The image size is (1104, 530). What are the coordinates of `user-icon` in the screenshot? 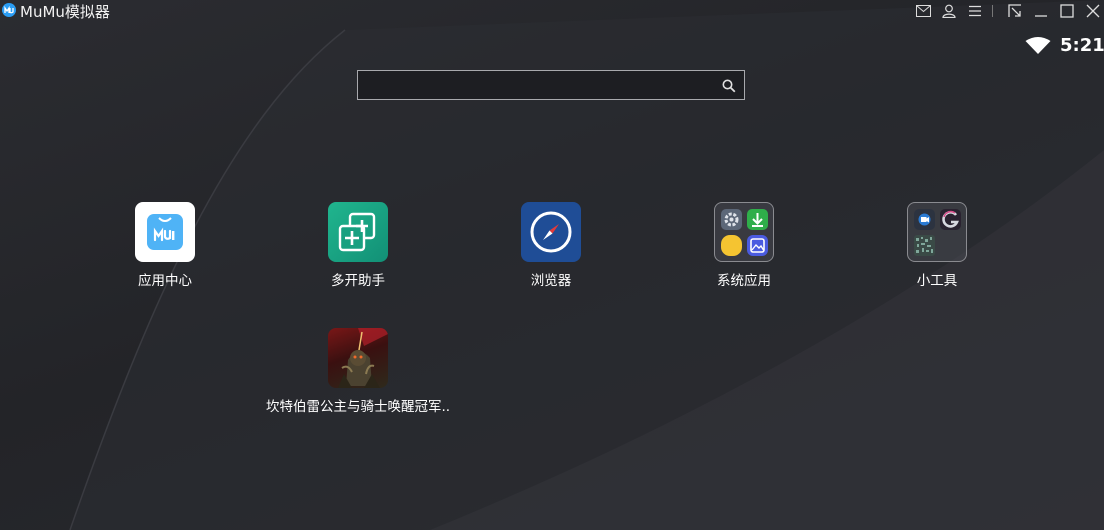 It's located at (949, 11).